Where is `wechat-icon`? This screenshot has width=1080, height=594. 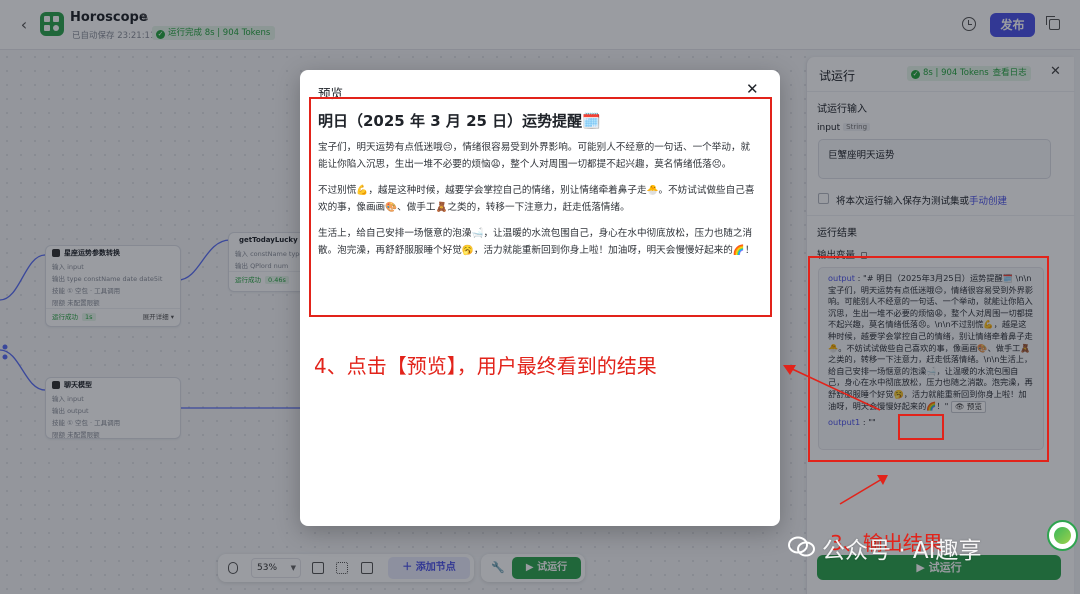 wechat-icon is located at coordinates (801, 546).